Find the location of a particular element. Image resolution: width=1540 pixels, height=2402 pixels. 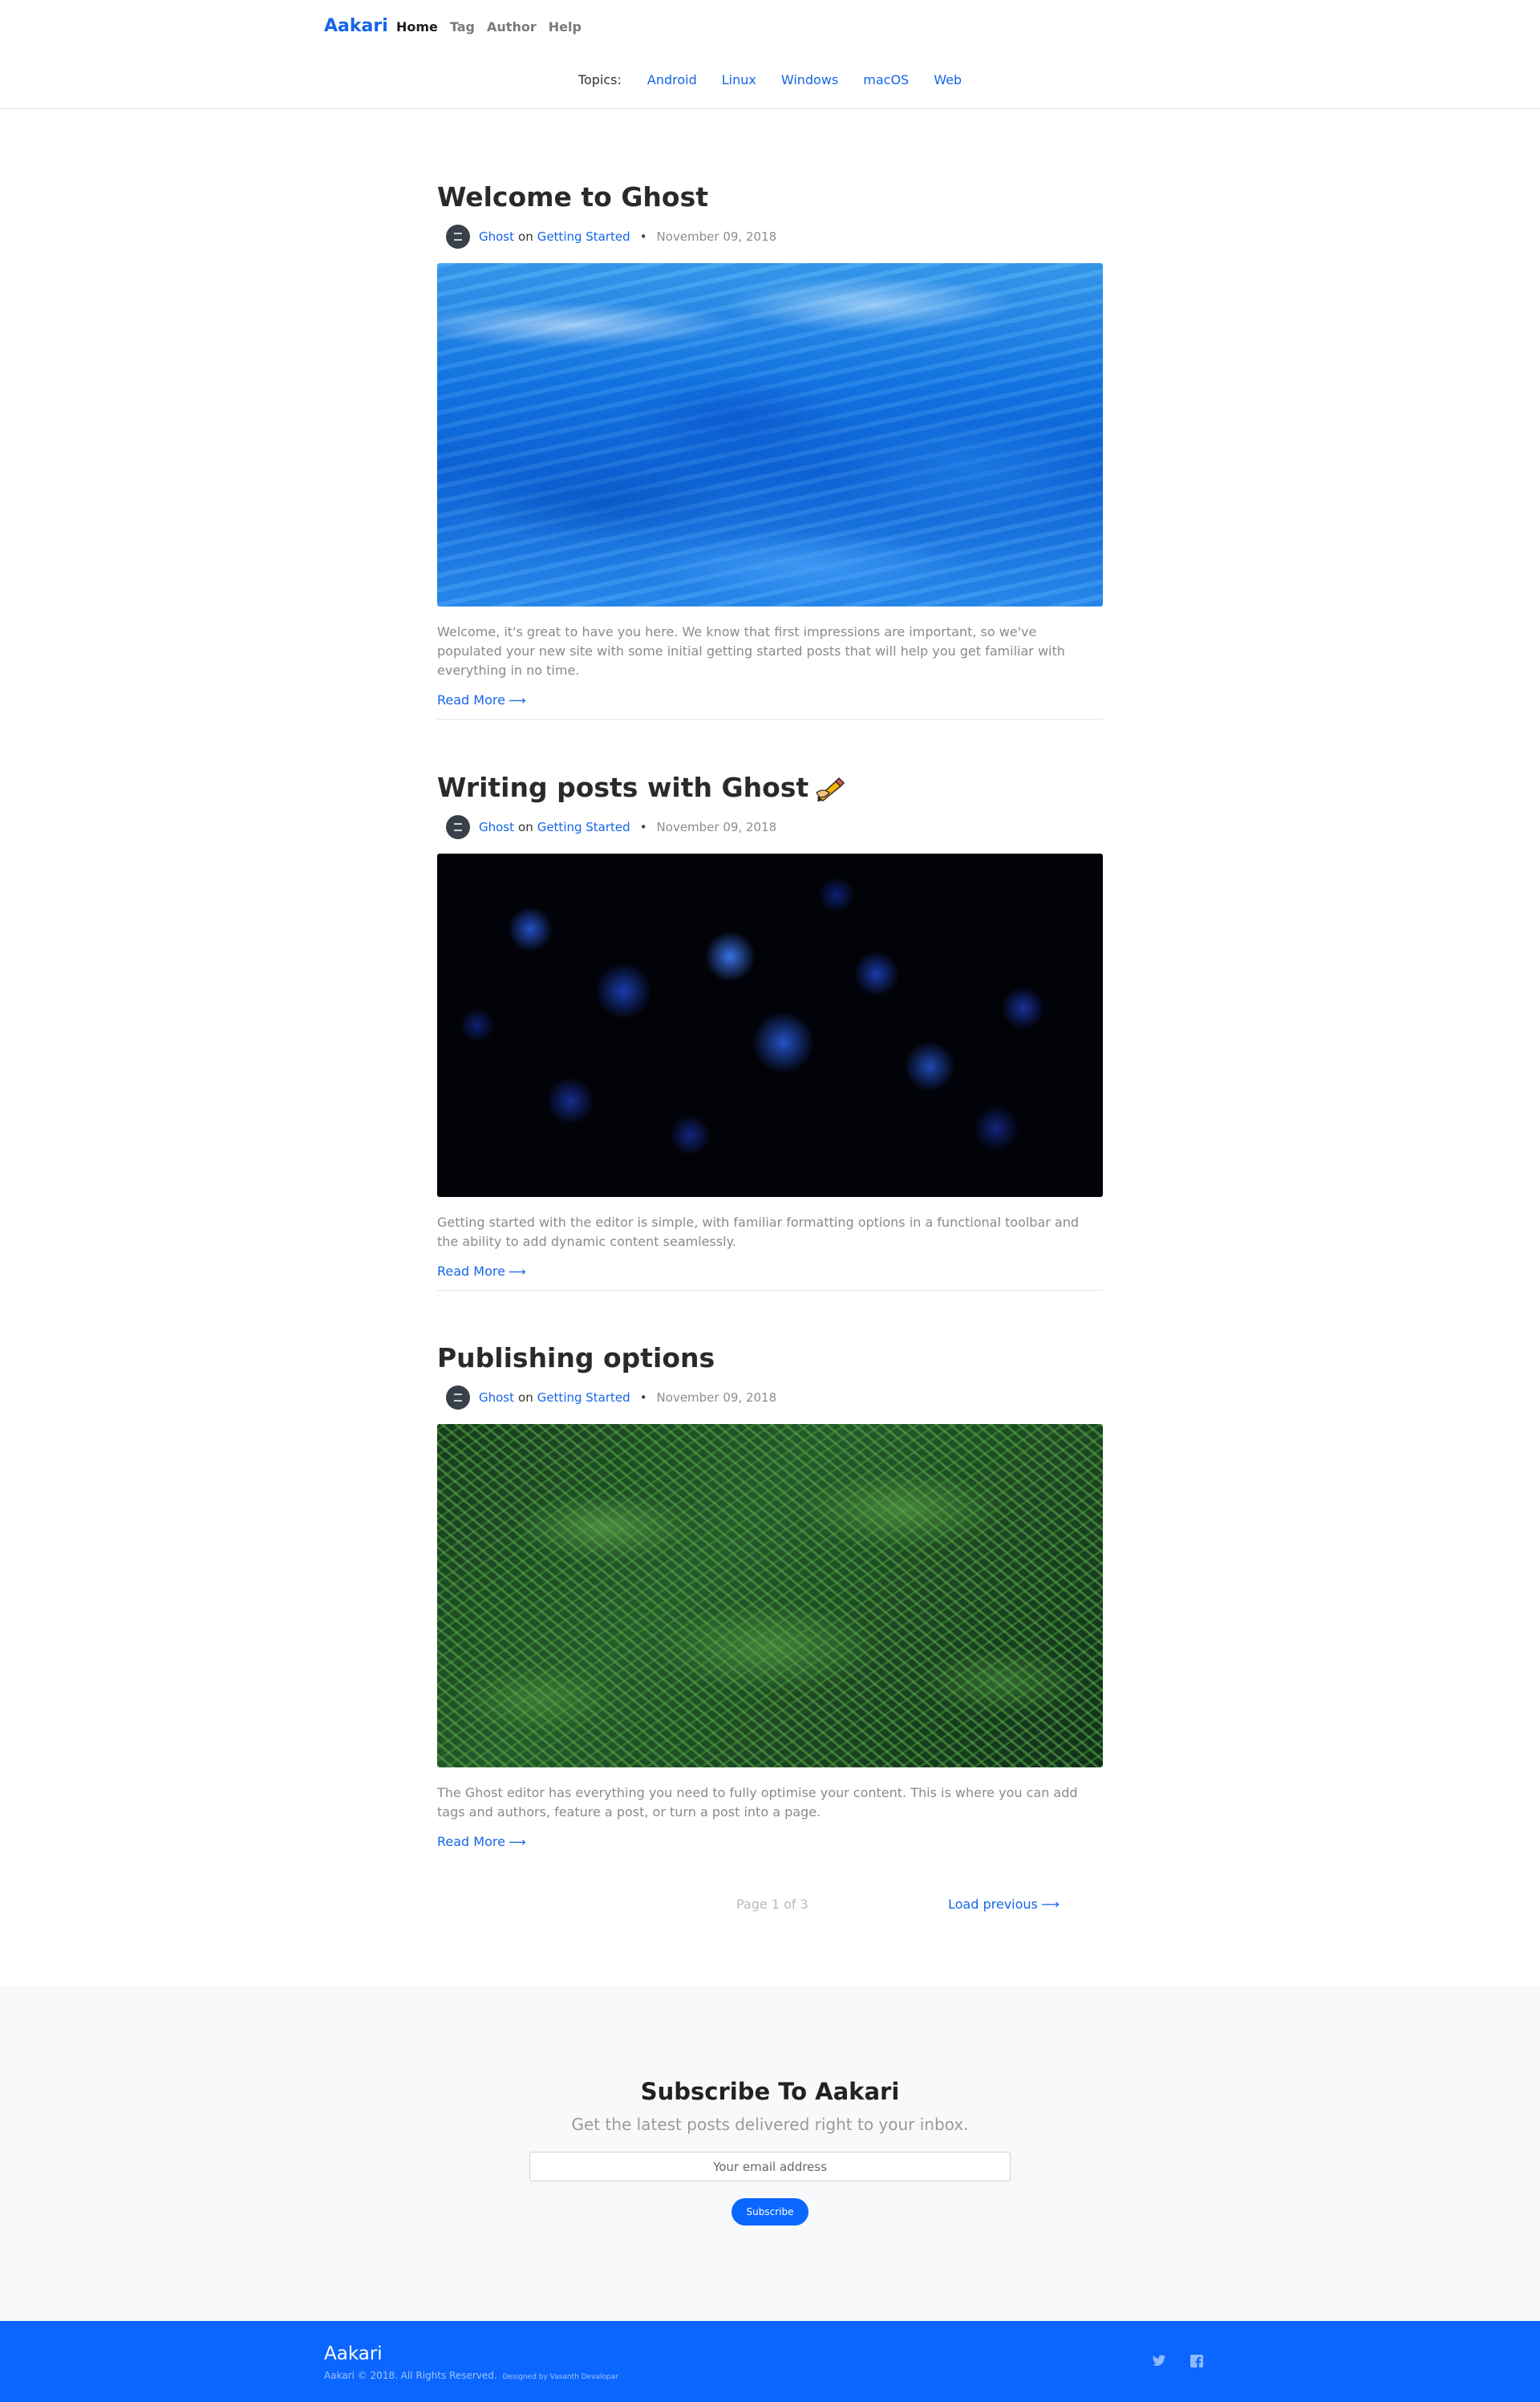

topic-web: Web is located at coordinates (948, 79).